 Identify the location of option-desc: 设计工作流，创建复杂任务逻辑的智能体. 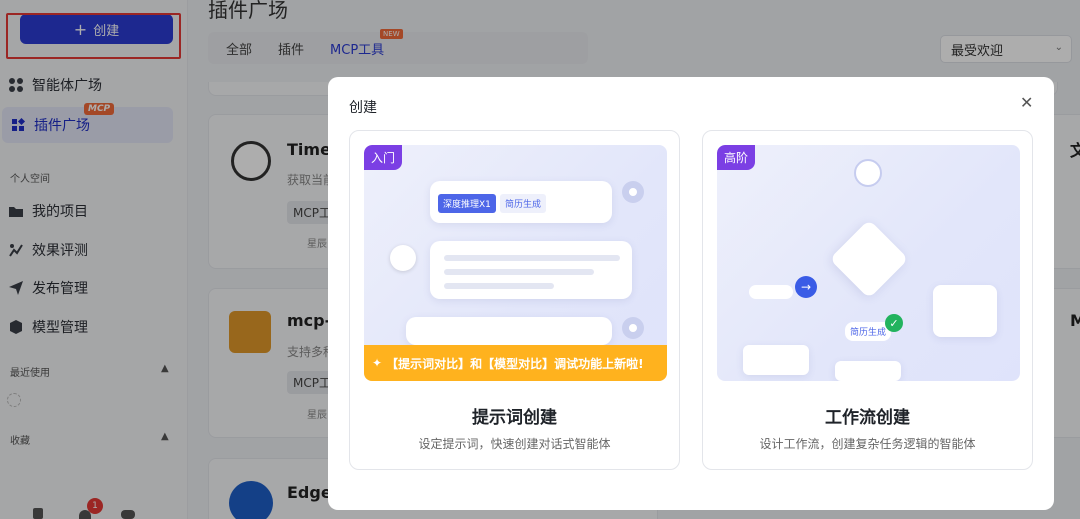
(867, 444).